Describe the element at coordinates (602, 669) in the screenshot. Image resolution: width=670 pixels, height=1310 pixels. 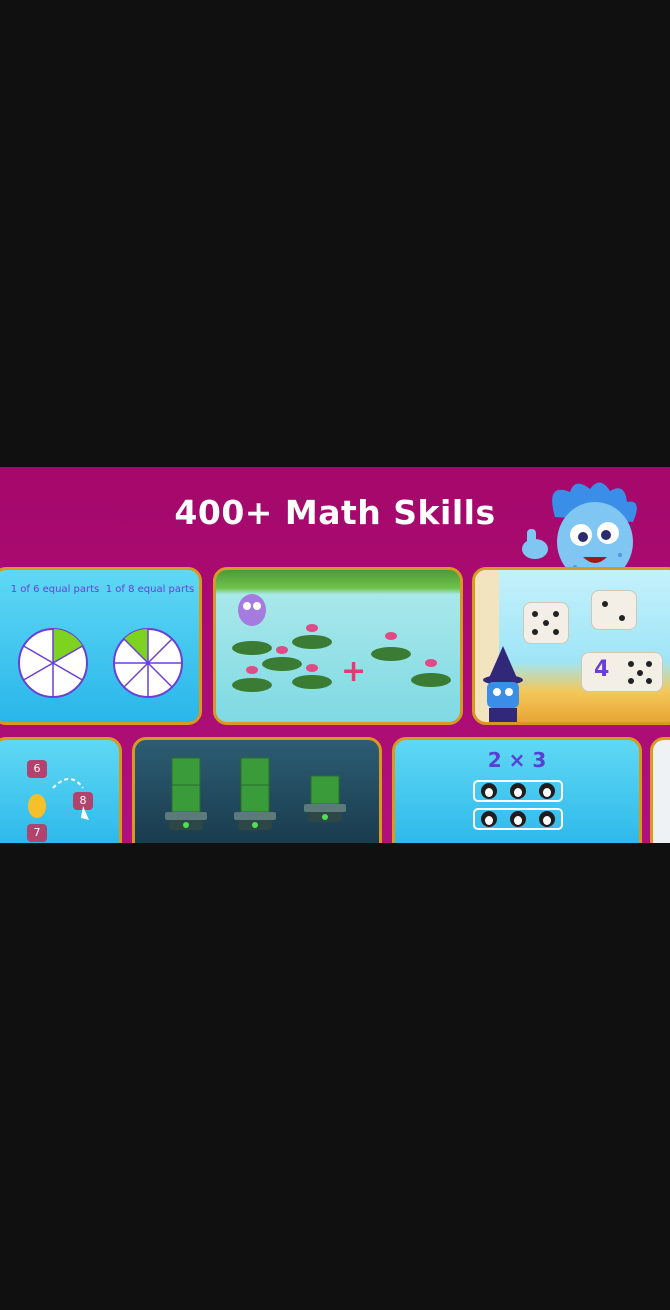
I see `dice-number-label: 4` at that location.